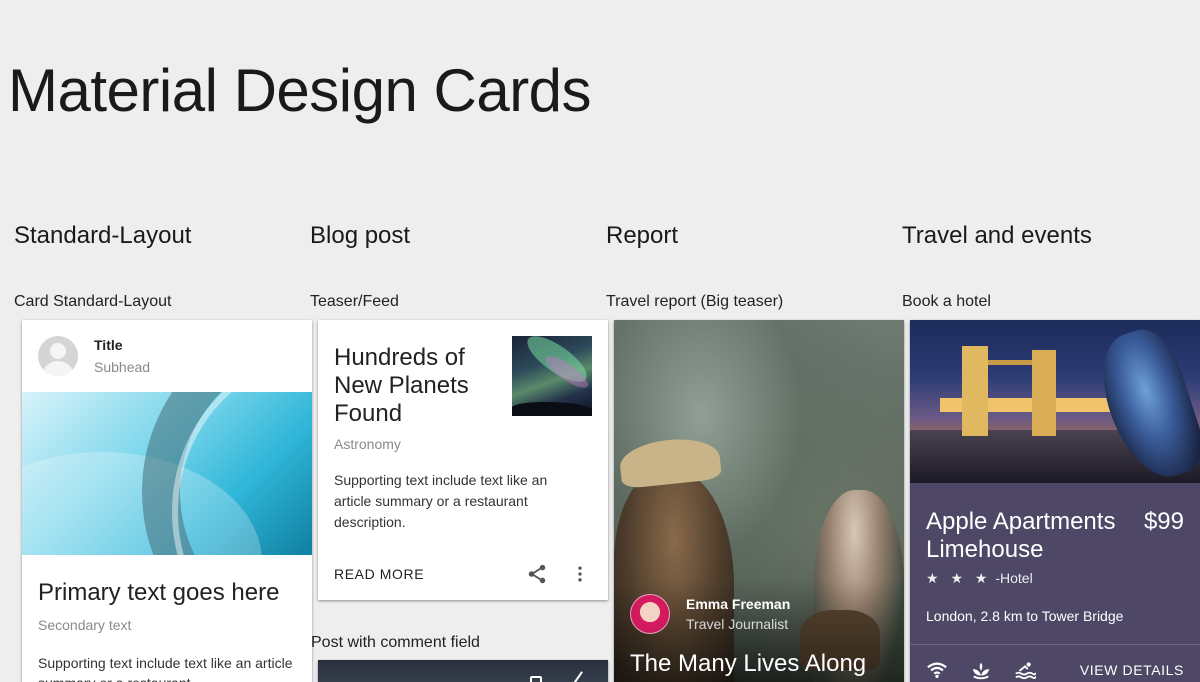  Describe the element at coordinates (997, 235) in the screenshot. I see `column-title-travel: Travel and events` at that location.